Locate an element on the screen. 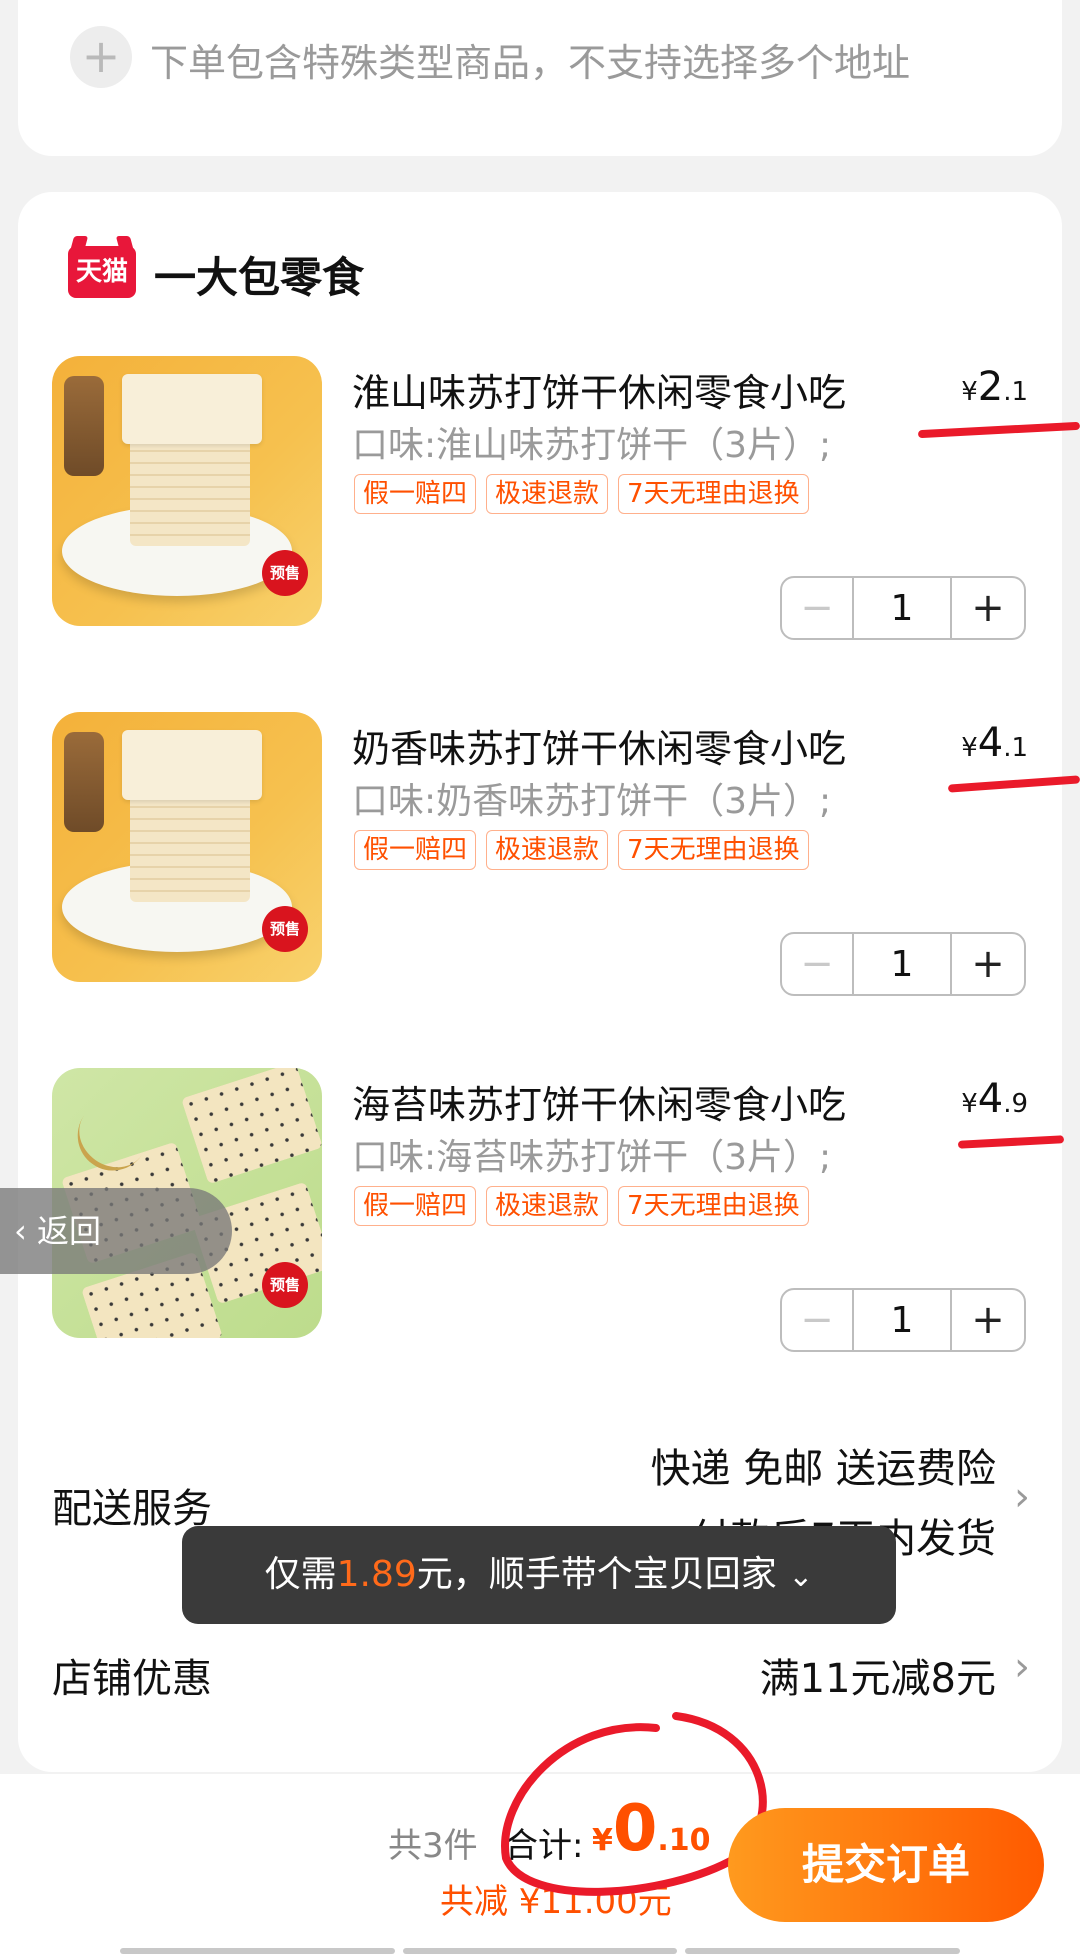  address-notice: 下单包含特殊类型商品，不支持选择多个地址 is located at coordinates (530, 63).